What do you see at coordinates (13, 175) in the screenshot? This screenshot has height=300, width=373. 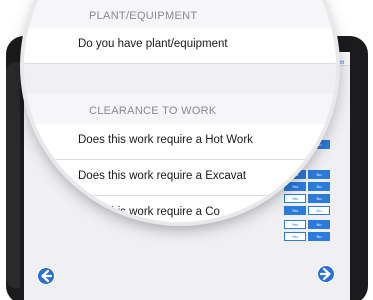 I see `ipad-device-edge` at bounding box center [13, 175].